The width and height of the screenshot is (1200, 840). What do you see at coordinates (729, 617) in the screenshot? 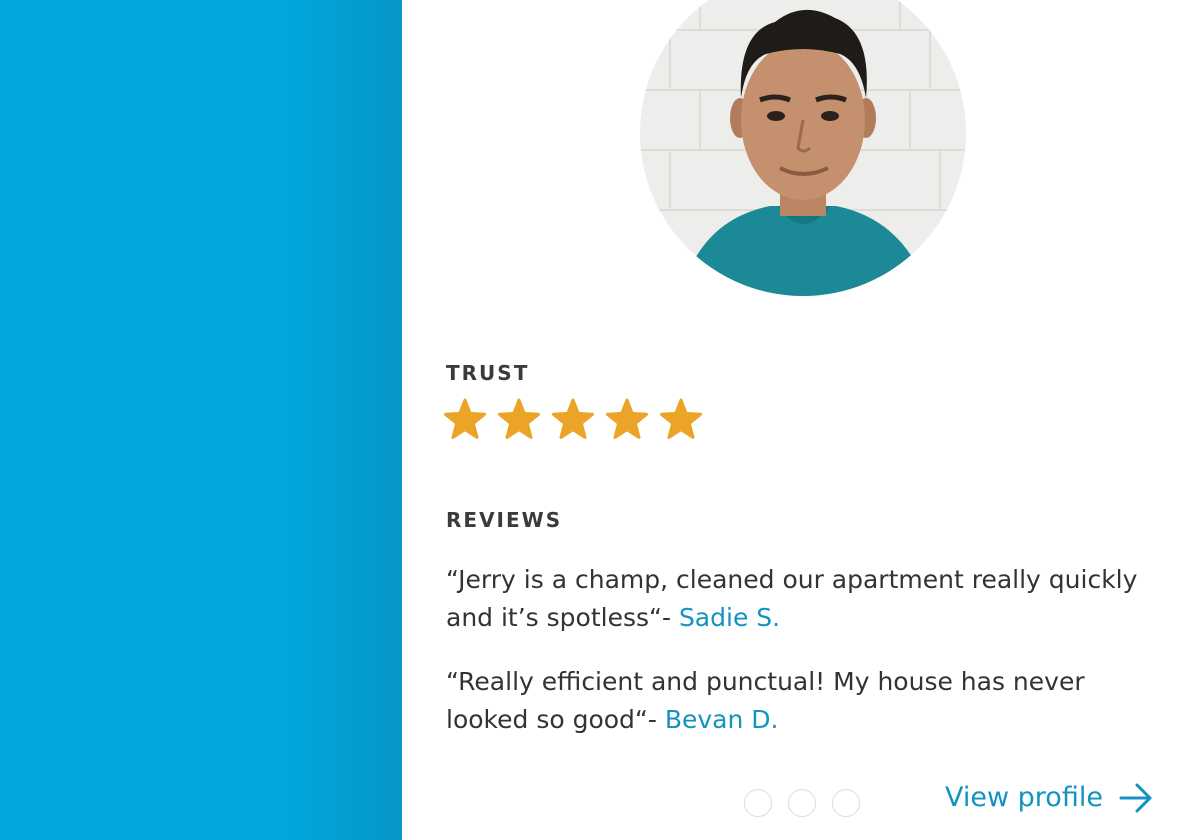
I see `review-author: Sadie S.` at bounding box center [729, 617].